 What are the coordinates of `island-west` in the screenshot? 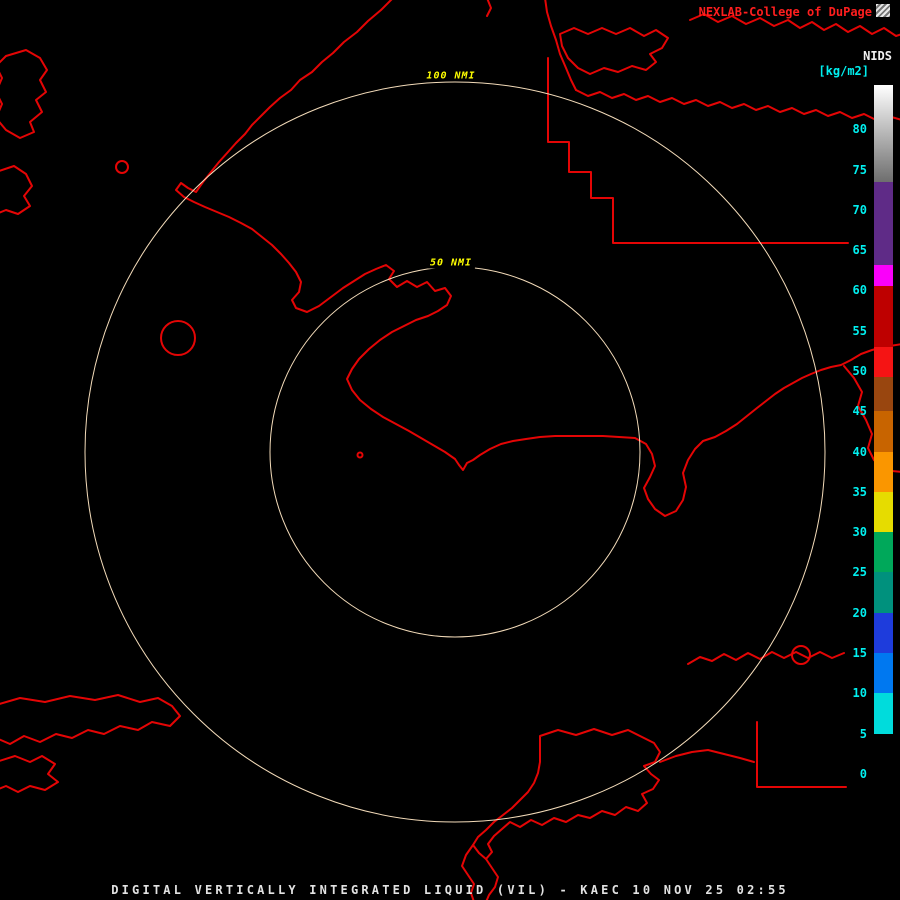 It's located at (16, 190).